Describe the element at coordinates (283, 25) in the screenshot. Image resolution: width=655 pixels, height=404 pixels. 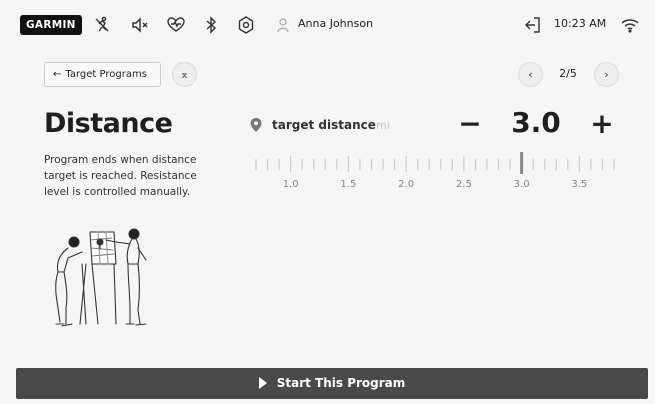
I see `user-icon` at that location.